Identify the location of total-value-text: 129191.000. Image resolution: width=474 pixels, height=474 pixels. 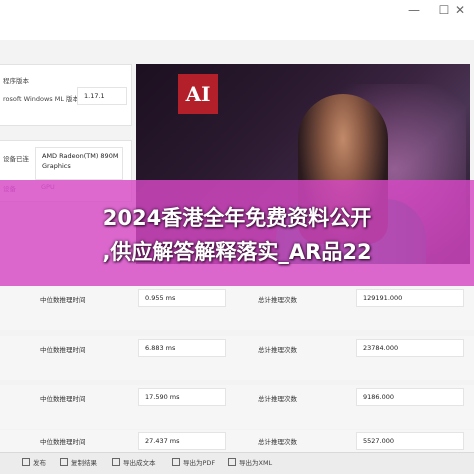
(383, 298).